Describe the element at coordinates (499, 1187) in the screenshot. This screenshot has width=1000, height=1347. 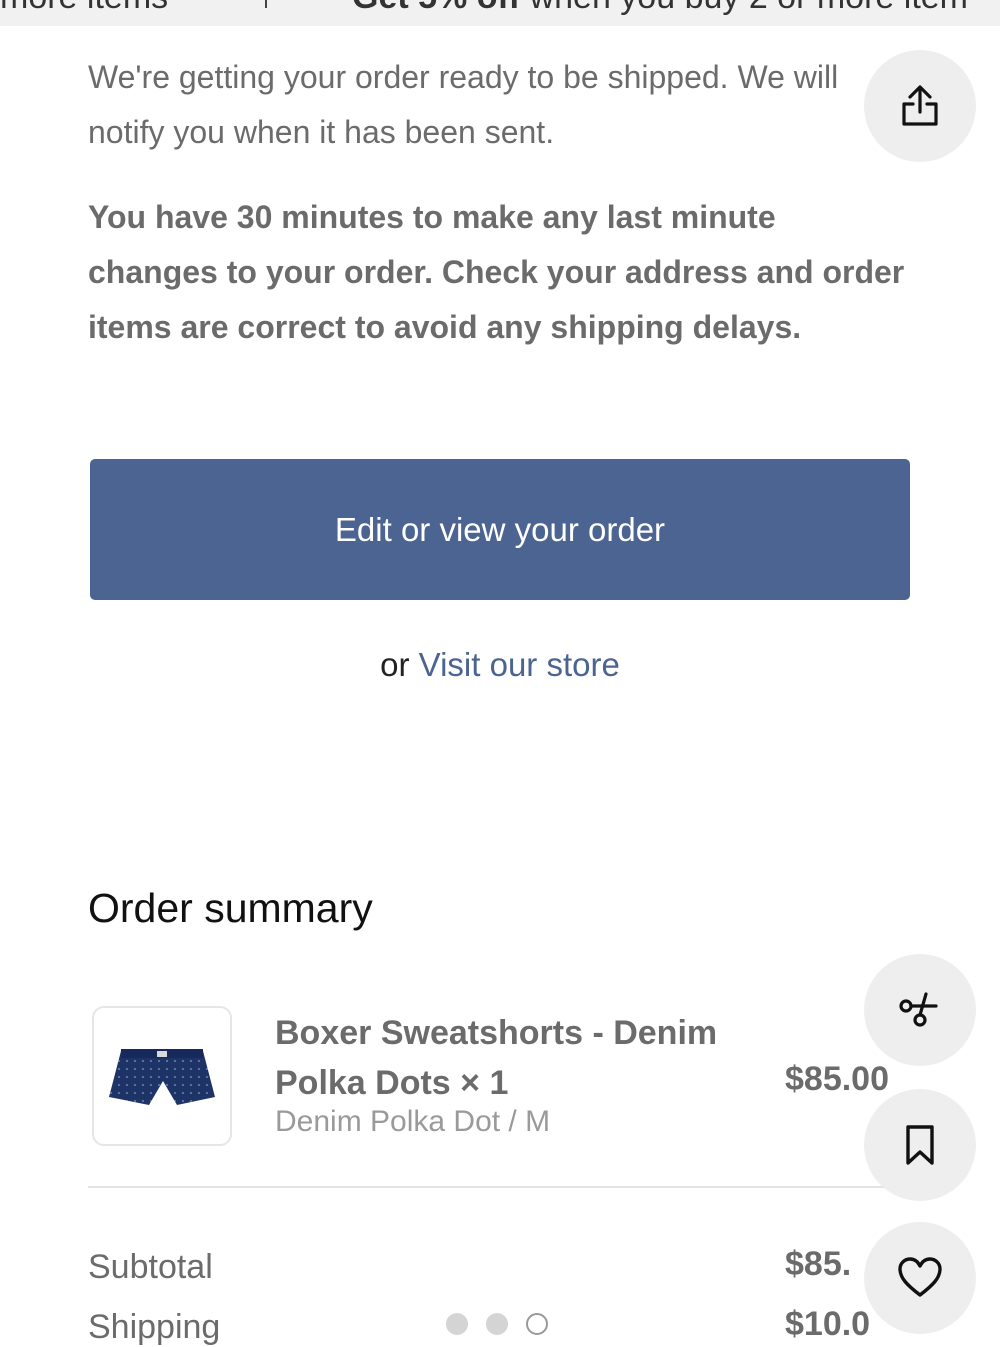
I see `summary-divider` at that location.